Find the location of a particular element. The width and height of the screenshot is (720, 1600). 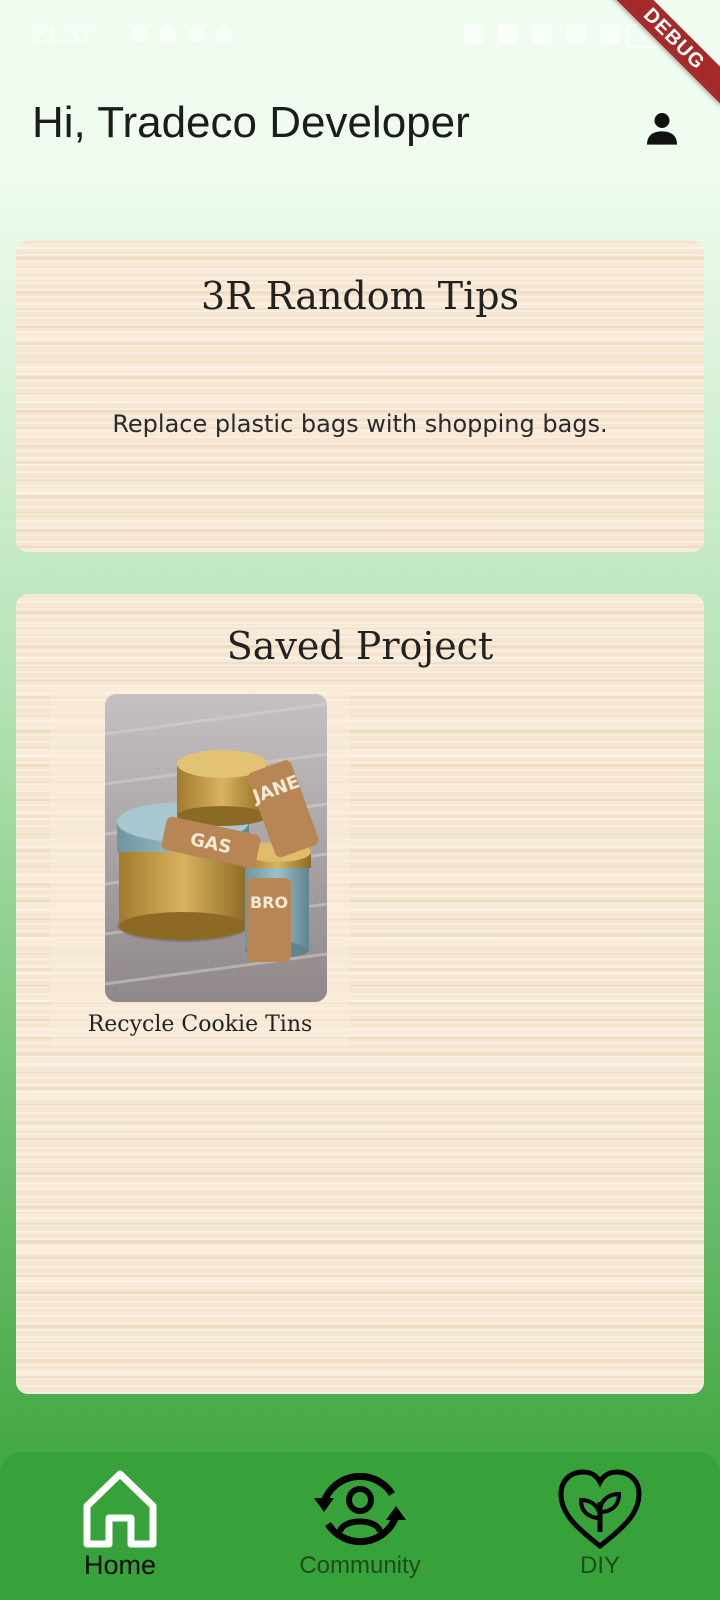

status-time: 21:37 is located at coordinates (62, 35).